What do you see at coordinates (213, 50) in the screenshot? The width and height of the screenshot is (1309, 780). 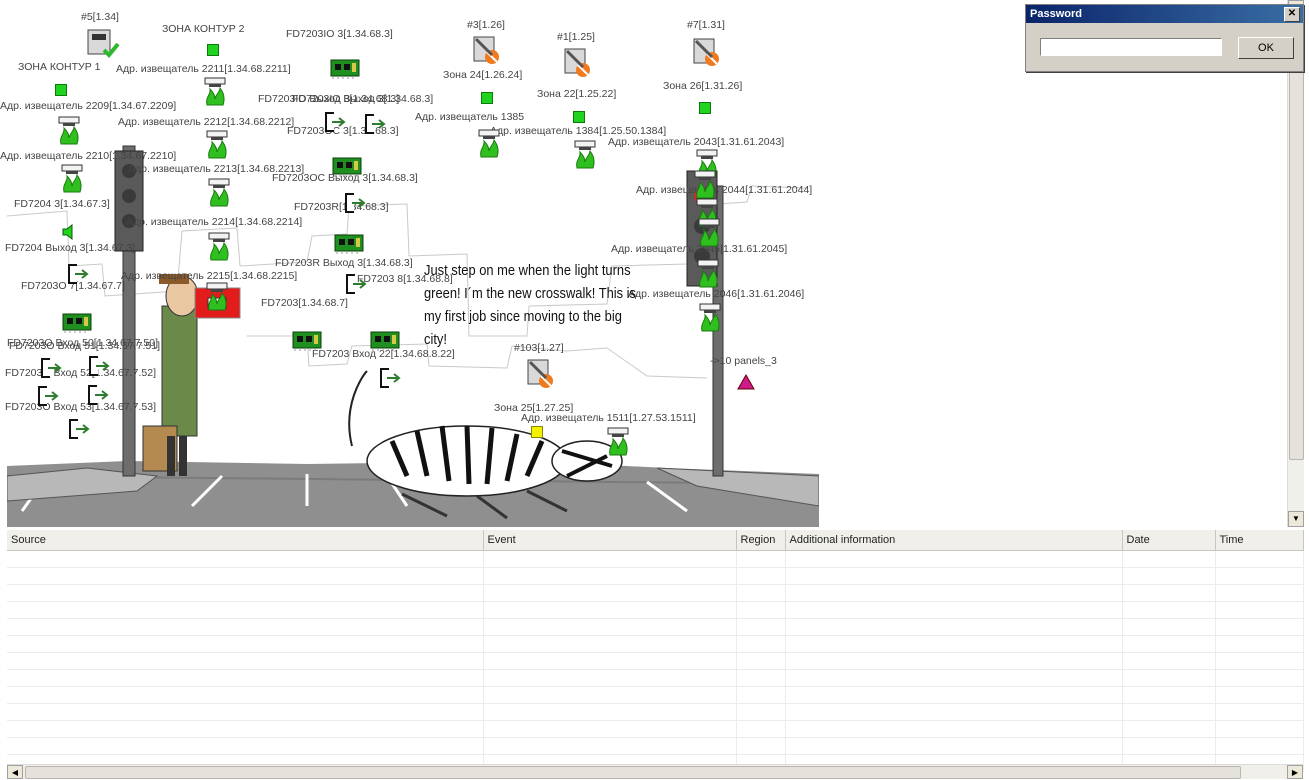 I see `zone-contour-2-indicator` at bounding box center [213, 50].